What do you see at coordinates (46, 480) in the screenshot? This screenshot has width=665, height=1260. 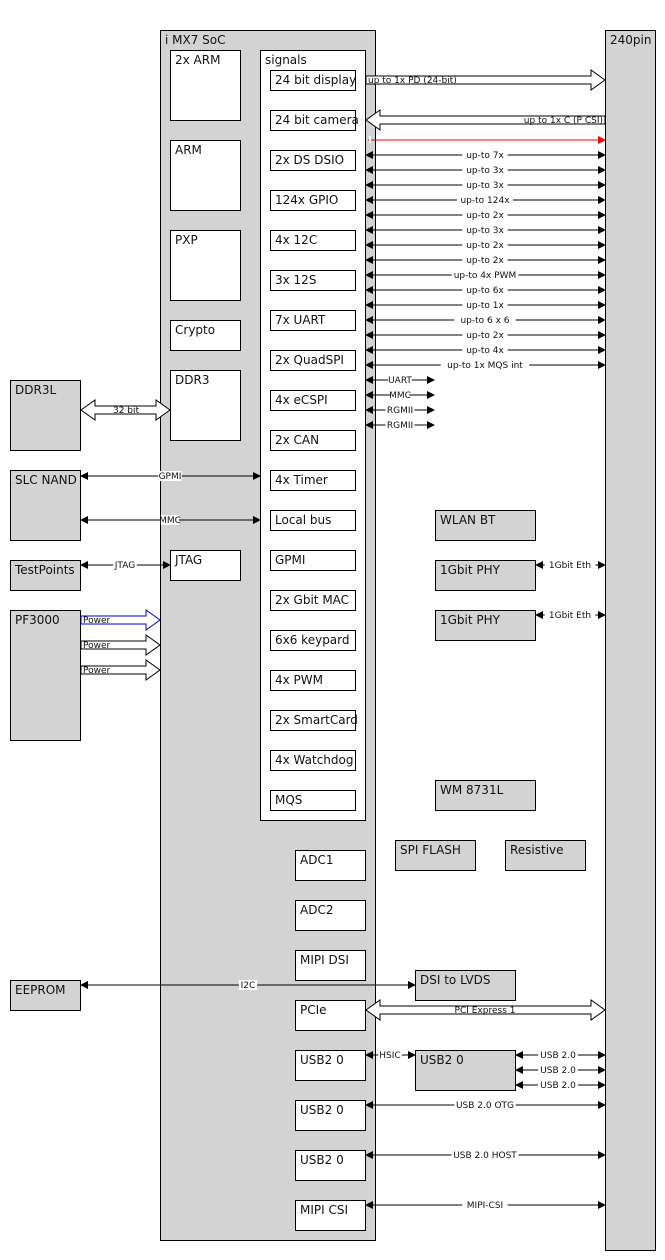 I see `external-block-label: SLC NAND` at bounding box center [46, 480].